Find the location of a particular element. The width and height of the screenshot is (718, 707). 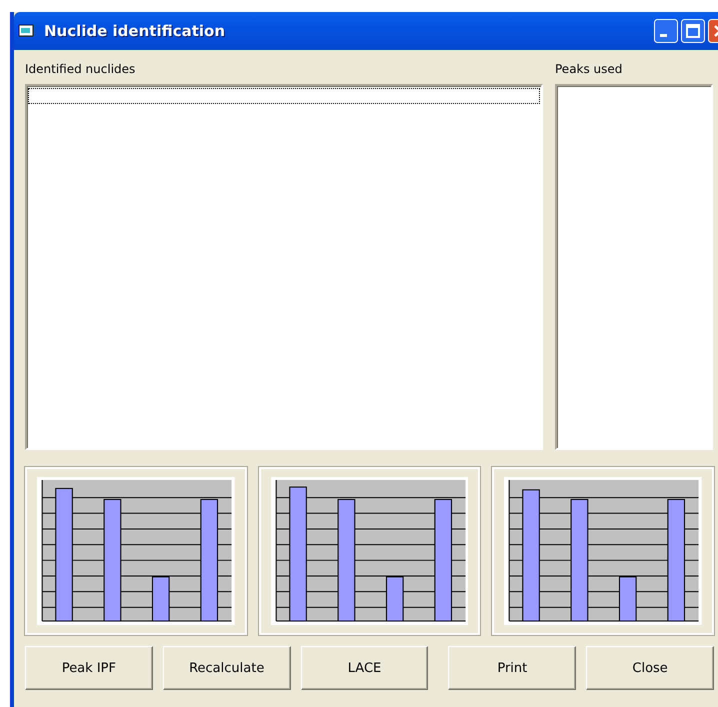

list-label: Peaks used is located at coordinates (589, 69).